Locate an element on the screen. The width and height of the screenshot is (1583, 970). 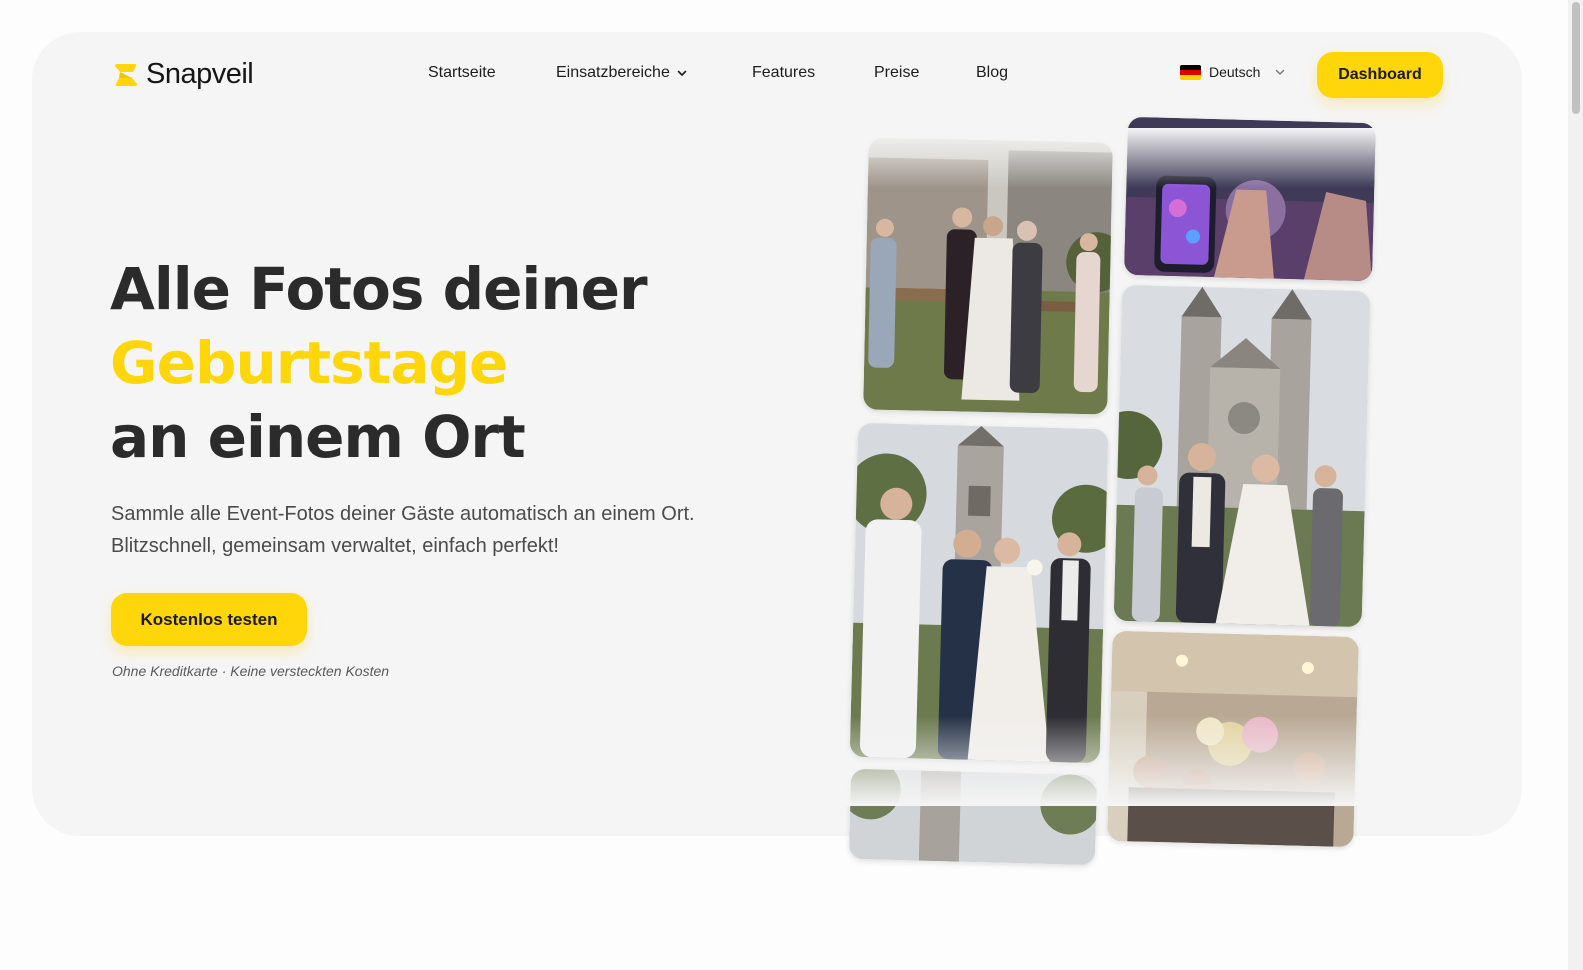
photo-wedding-church-guests is located at coordinates (979, 593).